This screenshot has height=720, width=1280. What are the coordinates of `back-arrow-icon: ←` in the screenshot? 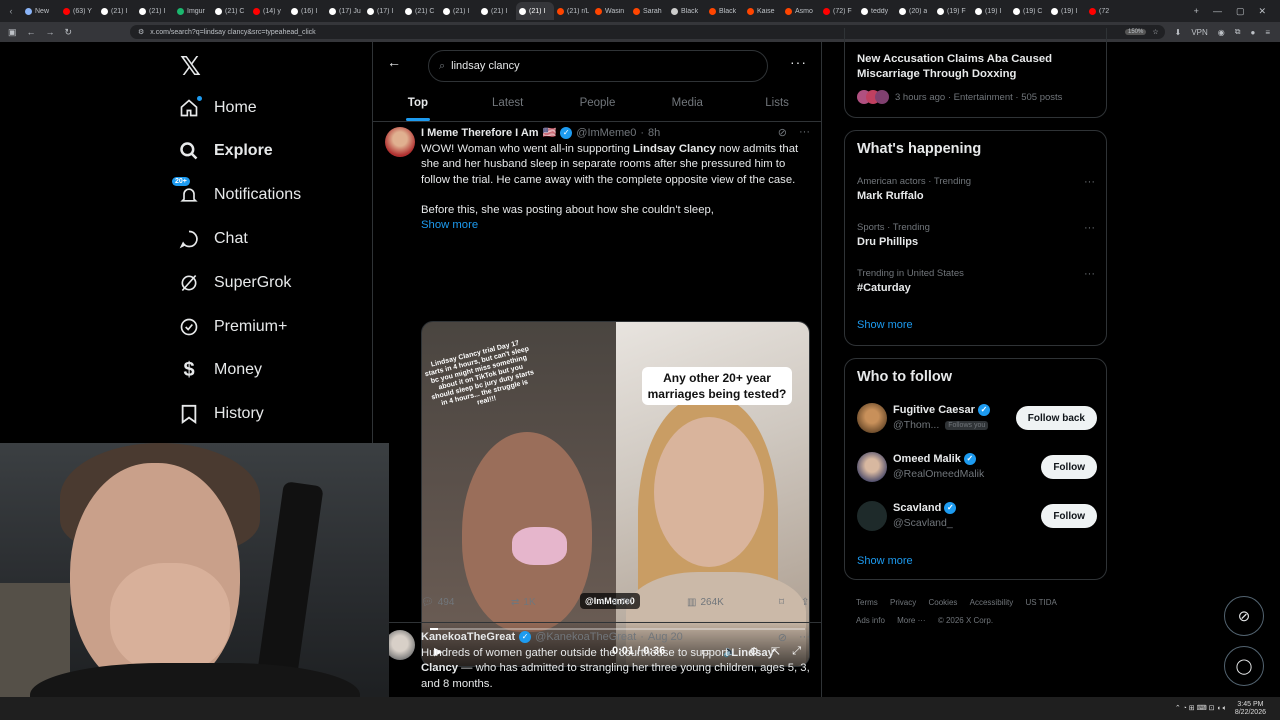 It's located at (394, 62).